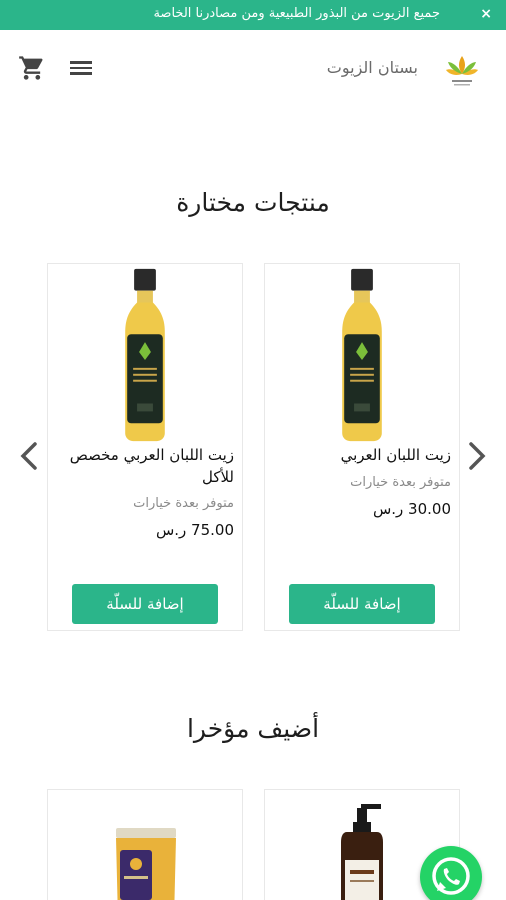 The height and width of the screenshot is (900, 506). I want to click on product-price: 75.00 ر.س, so click(194, 530).